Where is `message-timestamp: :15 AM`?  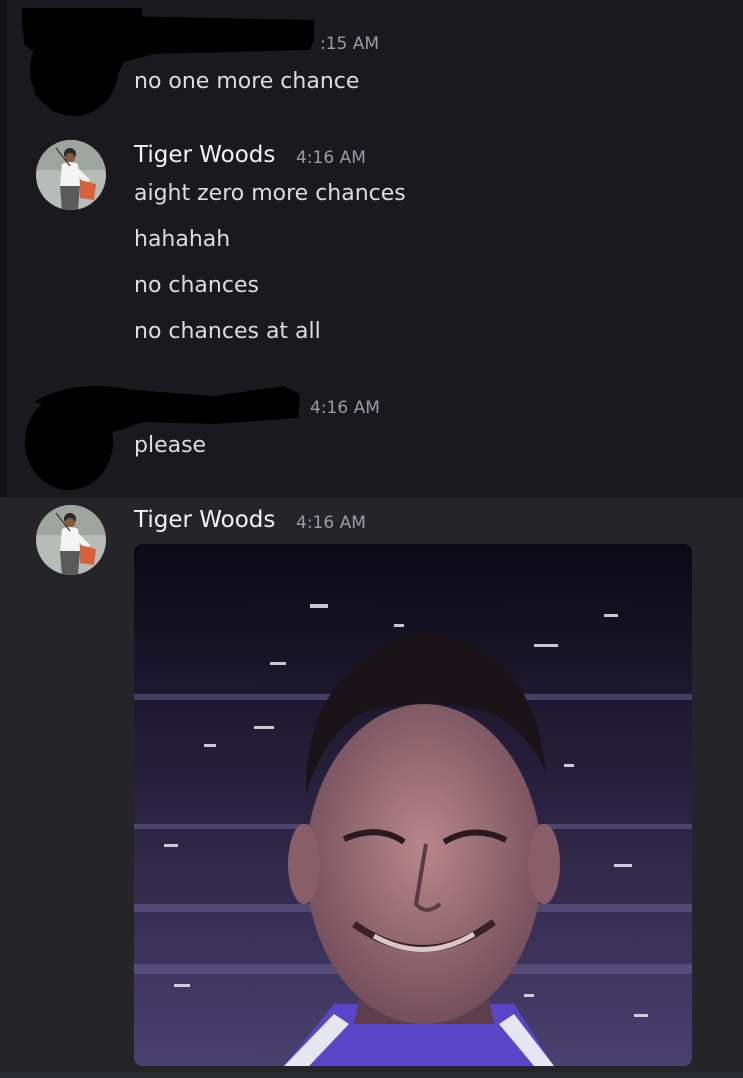
message-timestamp: :15 AM is located at coordinates (350, 44).